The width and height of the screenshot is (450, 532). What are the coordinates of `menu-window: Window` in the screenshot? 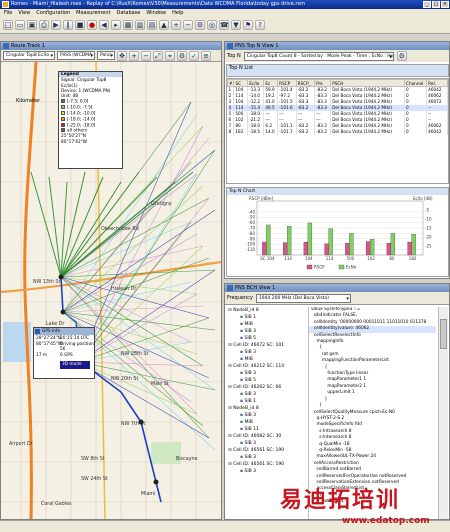 It's located at (156, 13).